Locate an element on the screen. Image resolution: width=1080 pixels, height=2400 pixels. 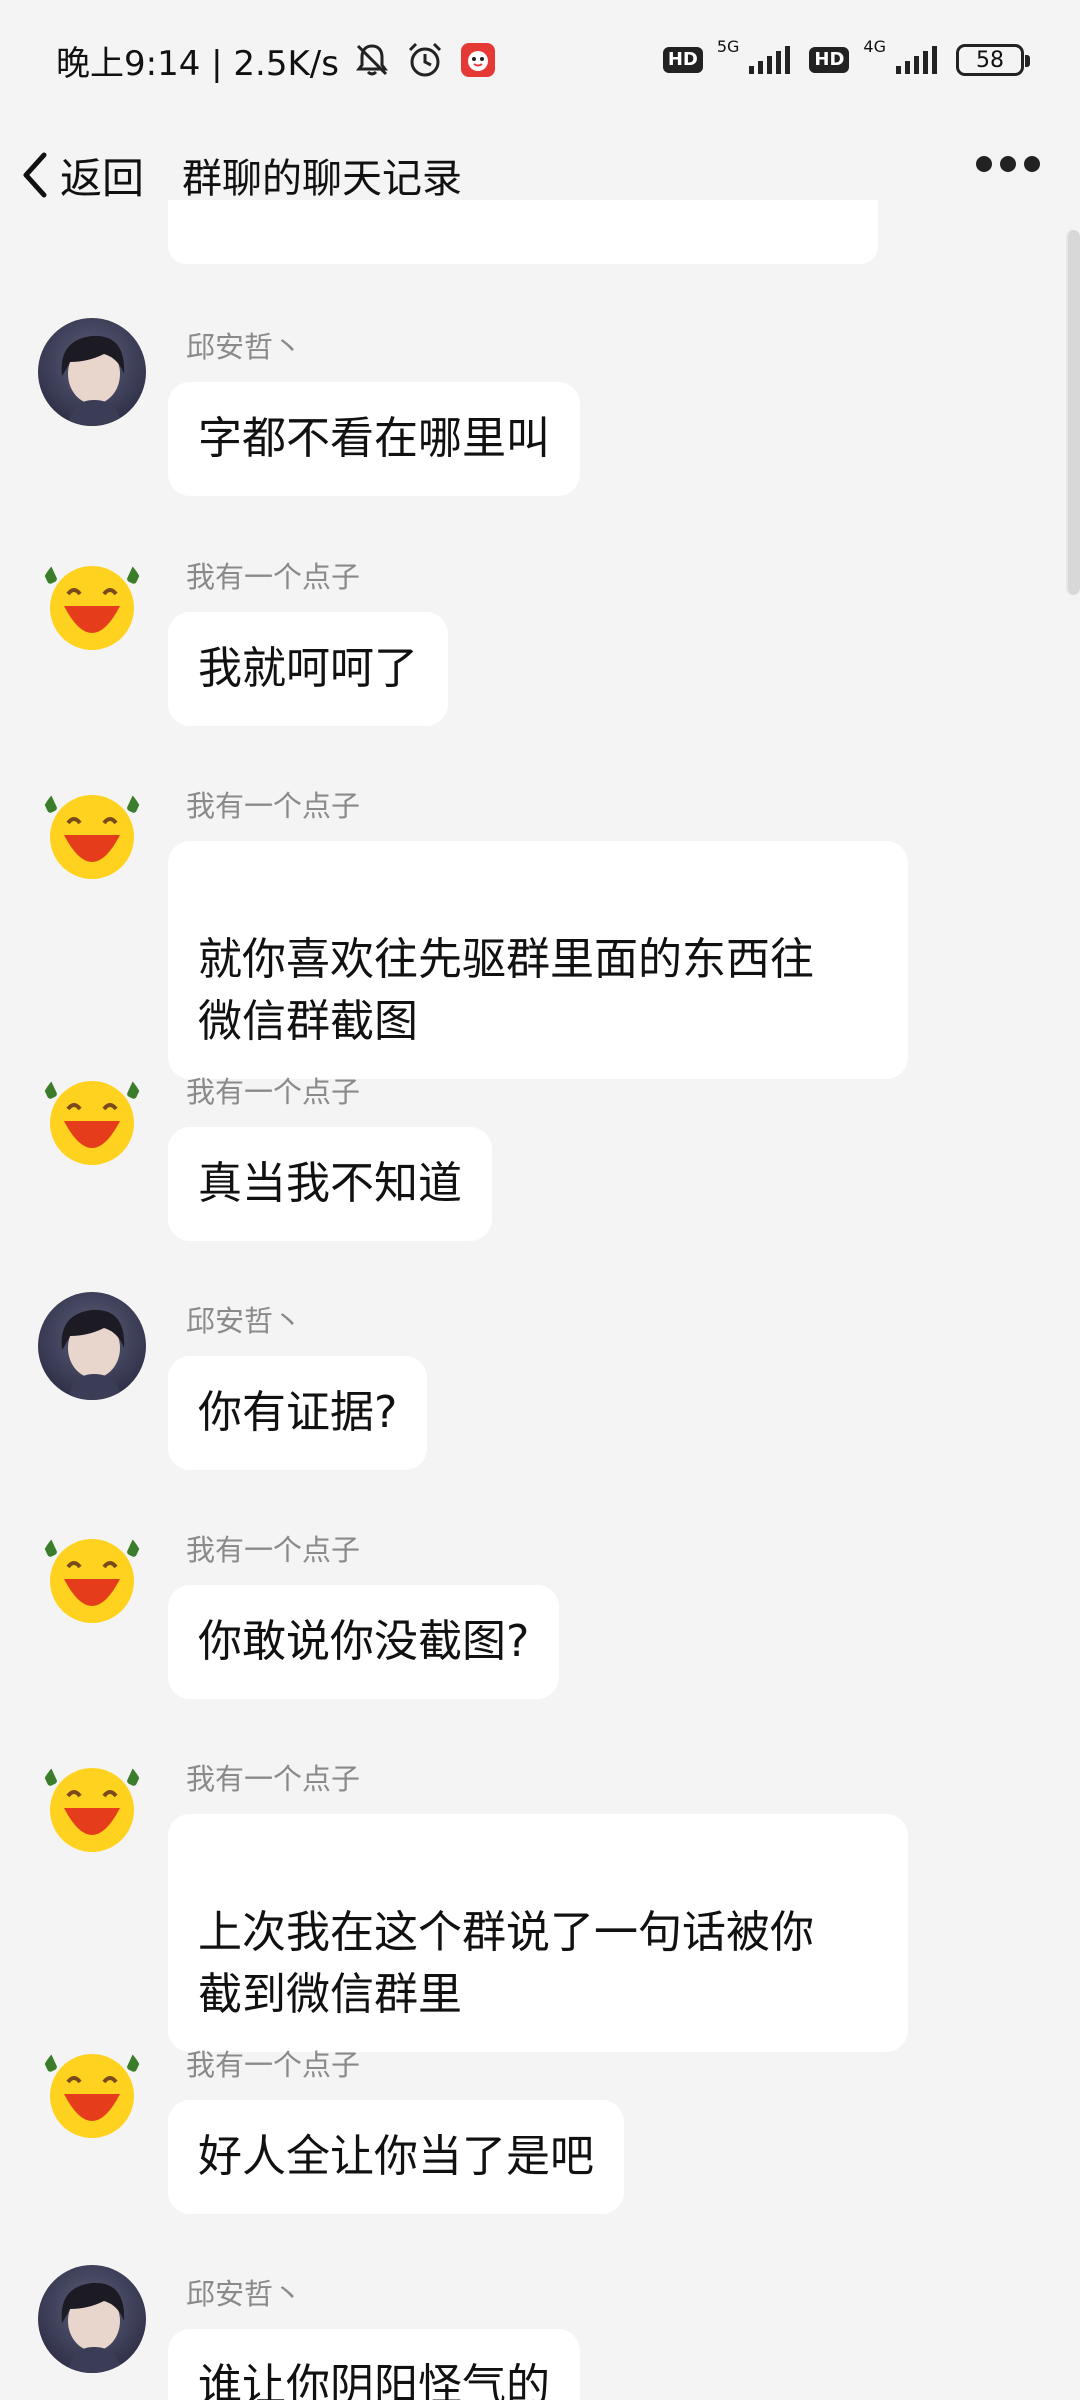
message-bubble: 字都不看在哪里叫 is located at coordinates (374, 439).